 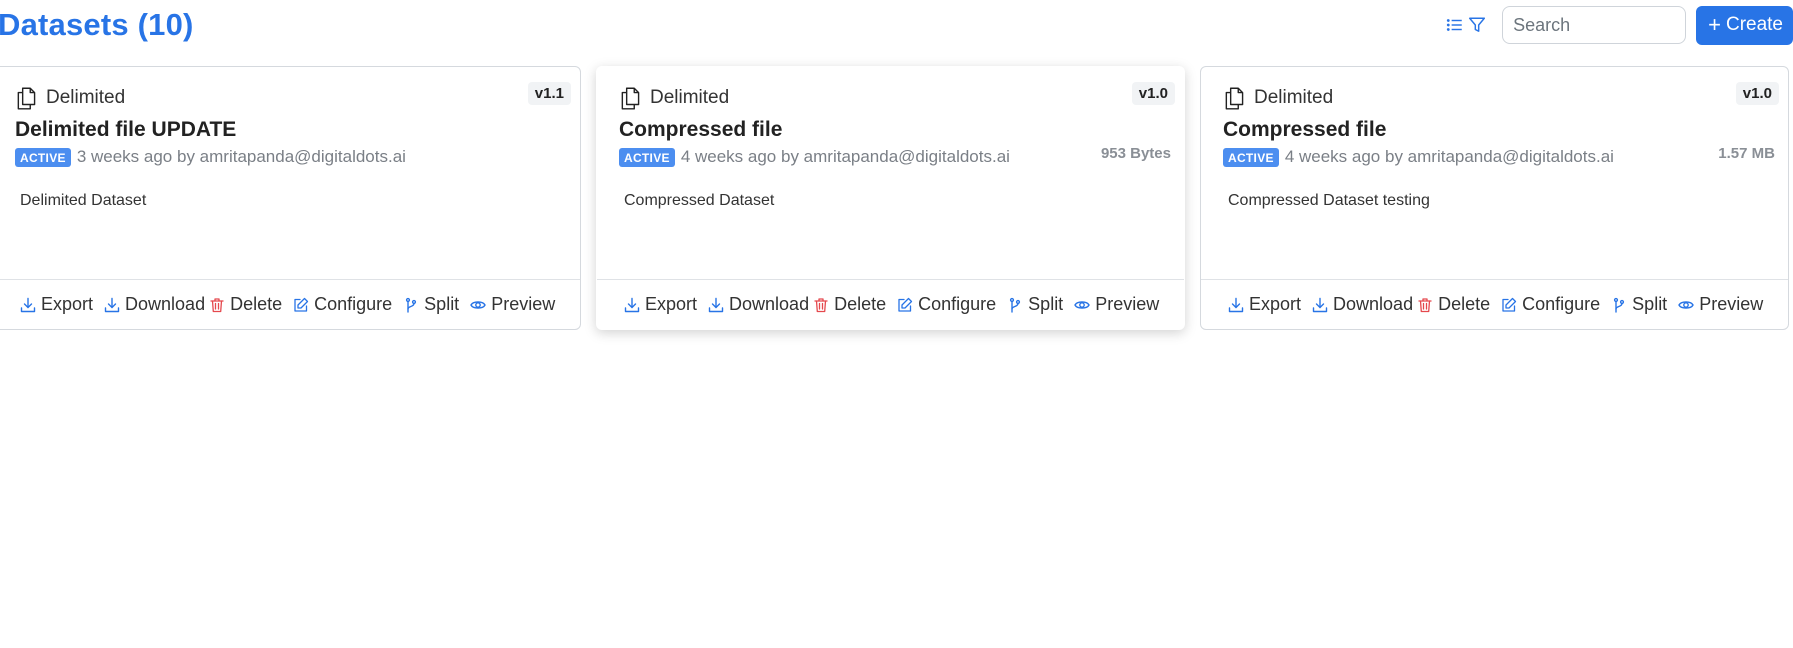 I want to click on file-size: 1.57 MB, so click(x=1746, y=153).